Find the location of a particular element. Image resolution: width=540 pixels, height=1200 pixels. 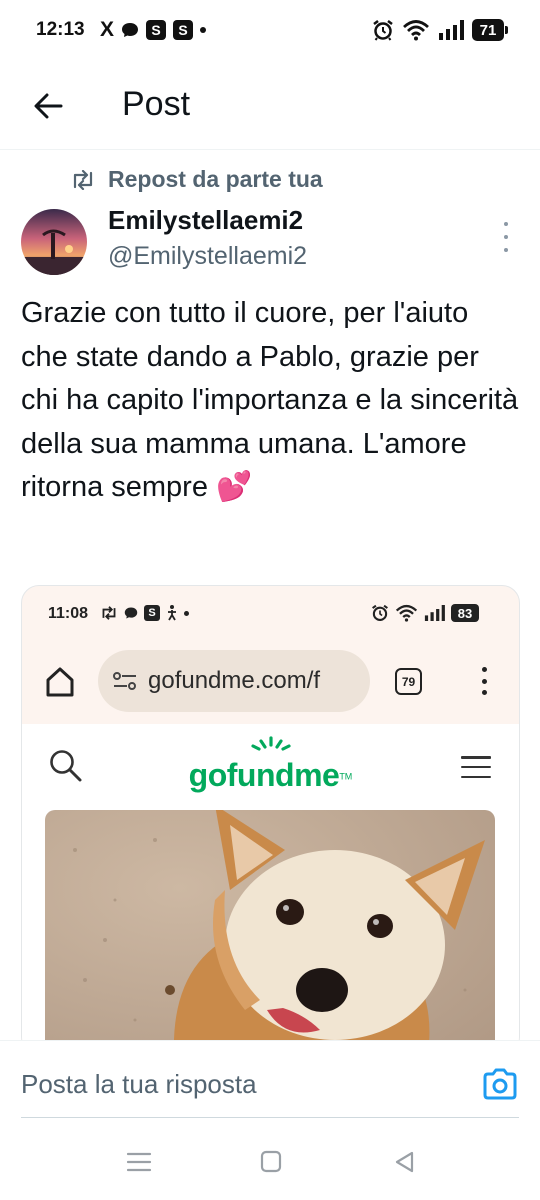

back-button is located at coordinates (48, 106).